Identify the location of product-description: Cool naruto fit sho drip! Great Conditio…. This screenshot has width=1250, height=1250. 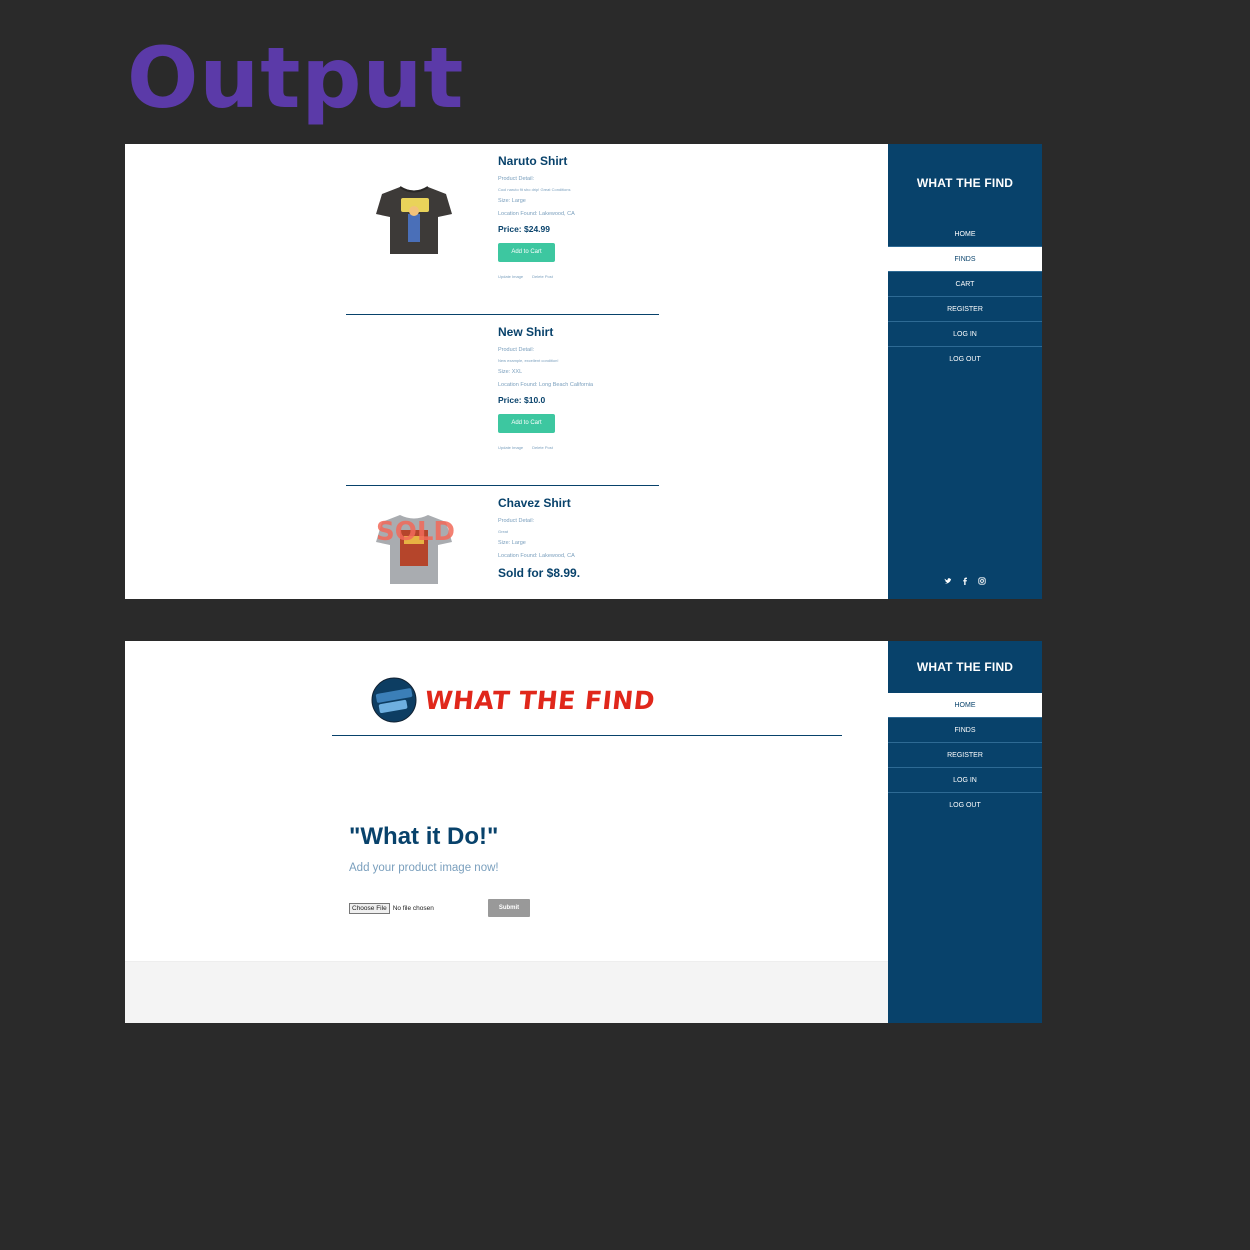
(534, 189).